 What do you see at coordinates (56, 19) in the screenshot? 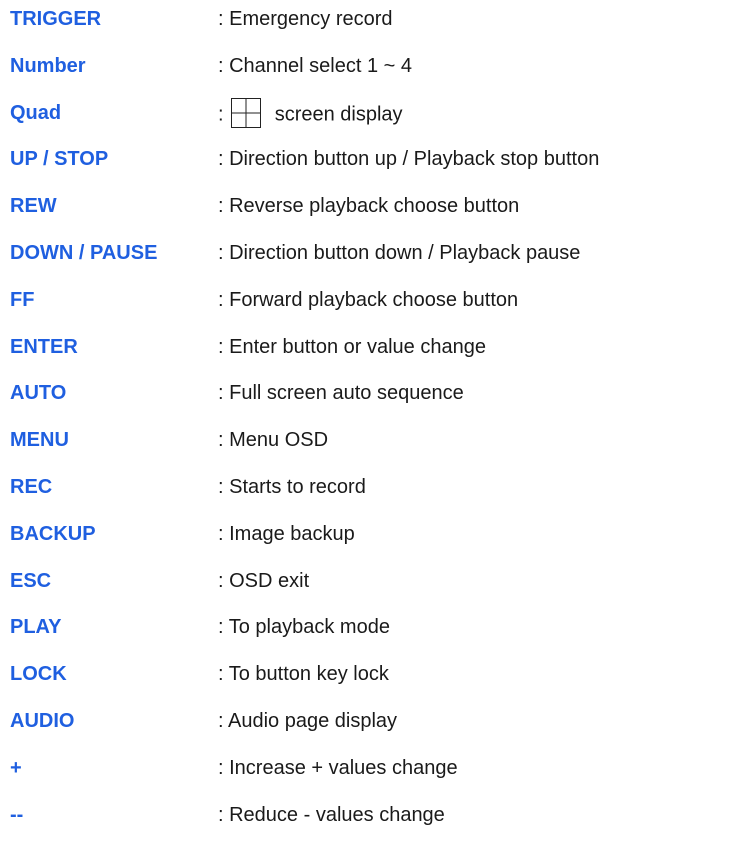
I see `key-label: TRIGGER` at bounding box center [56, 19].